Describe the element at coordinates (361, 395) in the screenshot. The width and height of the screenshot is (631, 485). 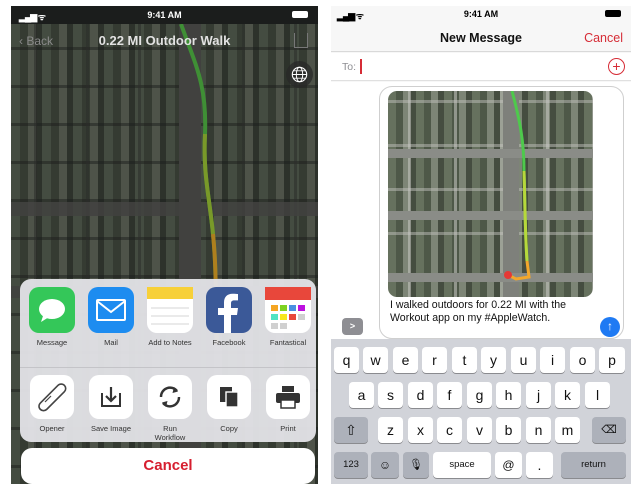
I see `key: a` at that location.